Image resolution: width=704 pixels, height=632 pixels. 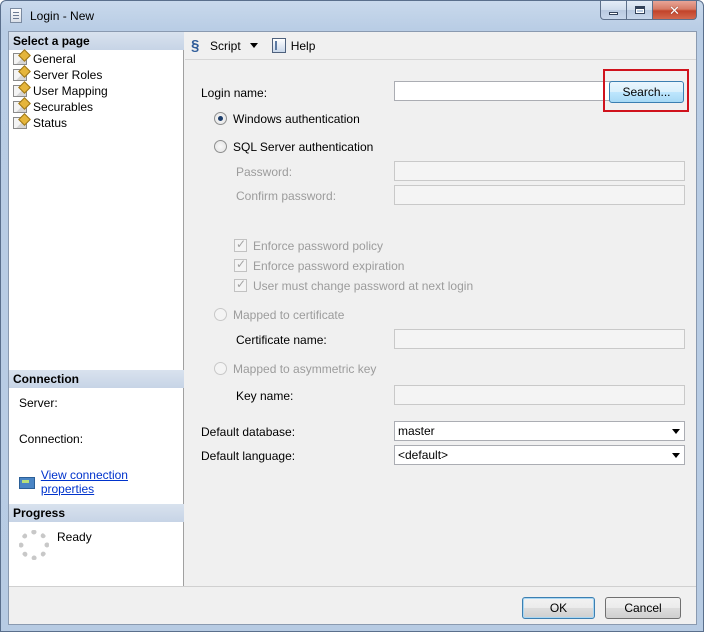 What do you see at coordinates (613, 13) in the screenshot?
I see `minimize-icon` at bounding box center [613, 13].